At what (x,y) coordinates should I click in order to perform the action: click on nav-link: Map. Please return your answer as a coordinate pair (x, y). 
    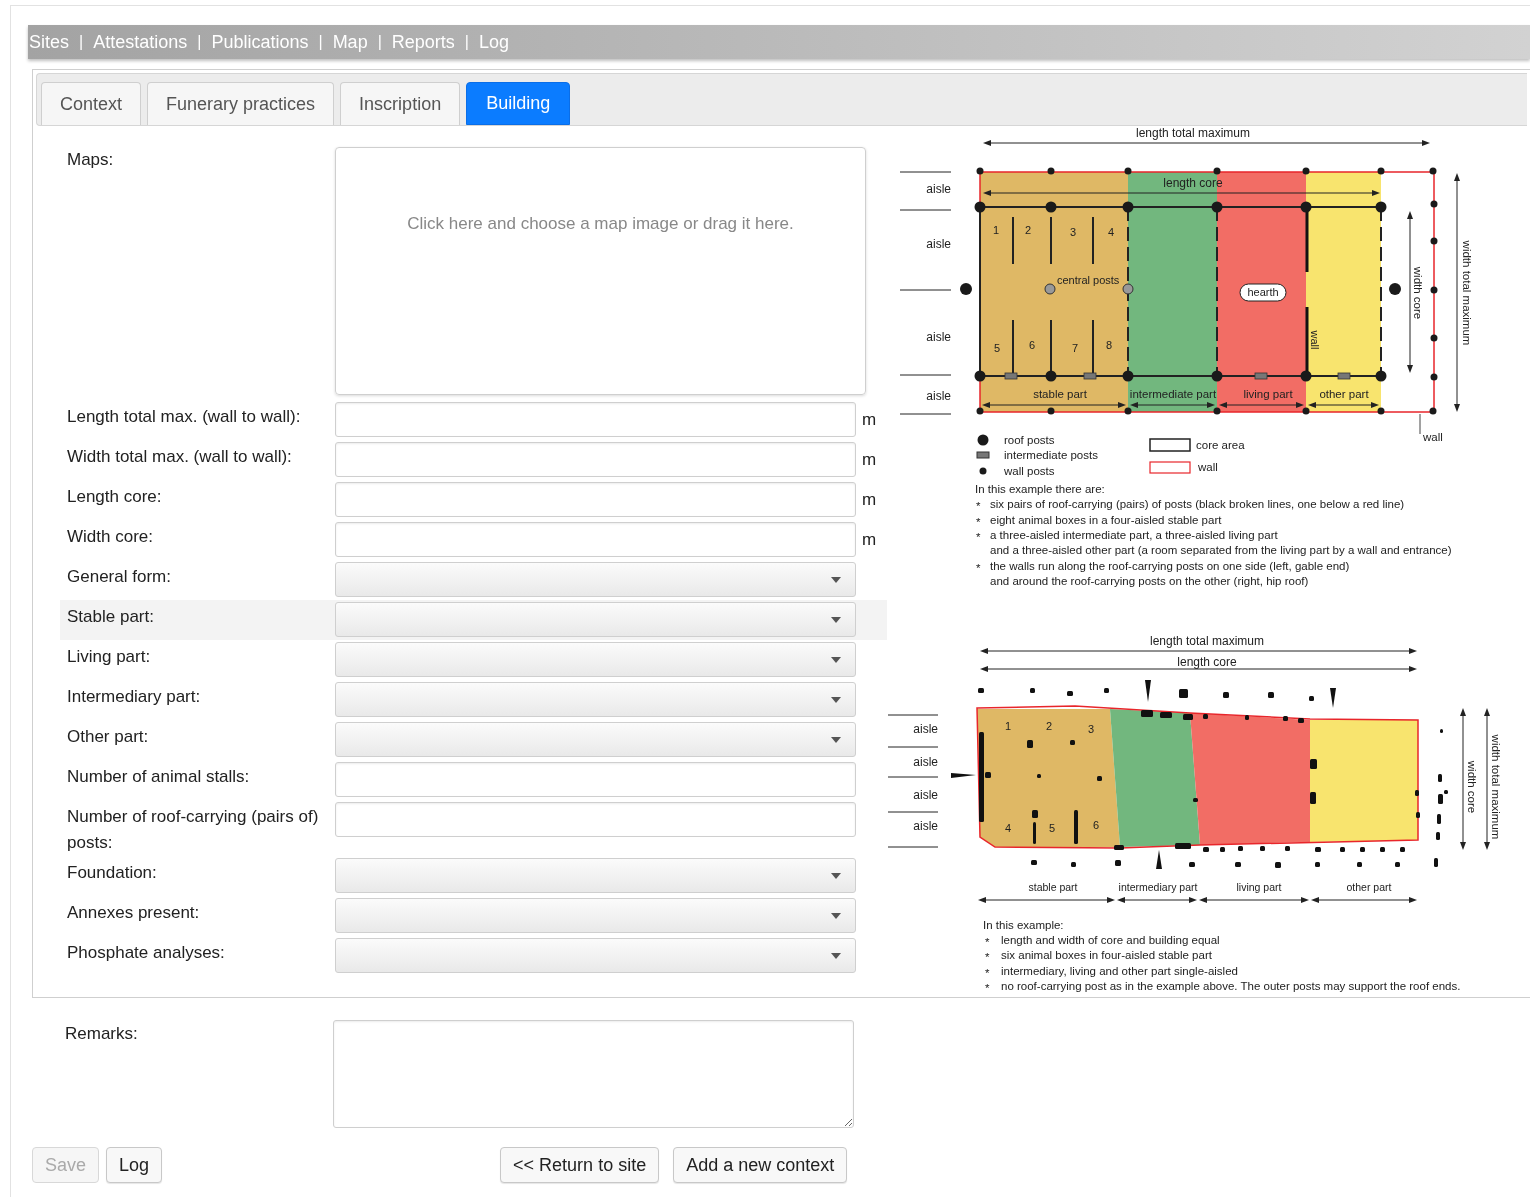
    Looking at the image, I should click on (350, 42).